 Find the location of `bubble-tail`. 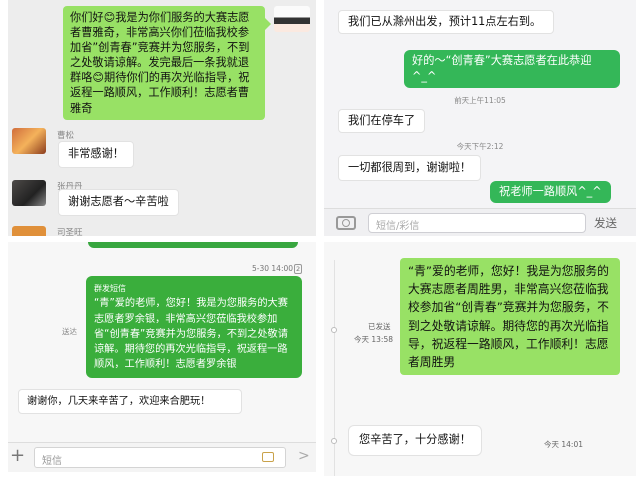

bubble-tail is located at coordinates (268, 24).